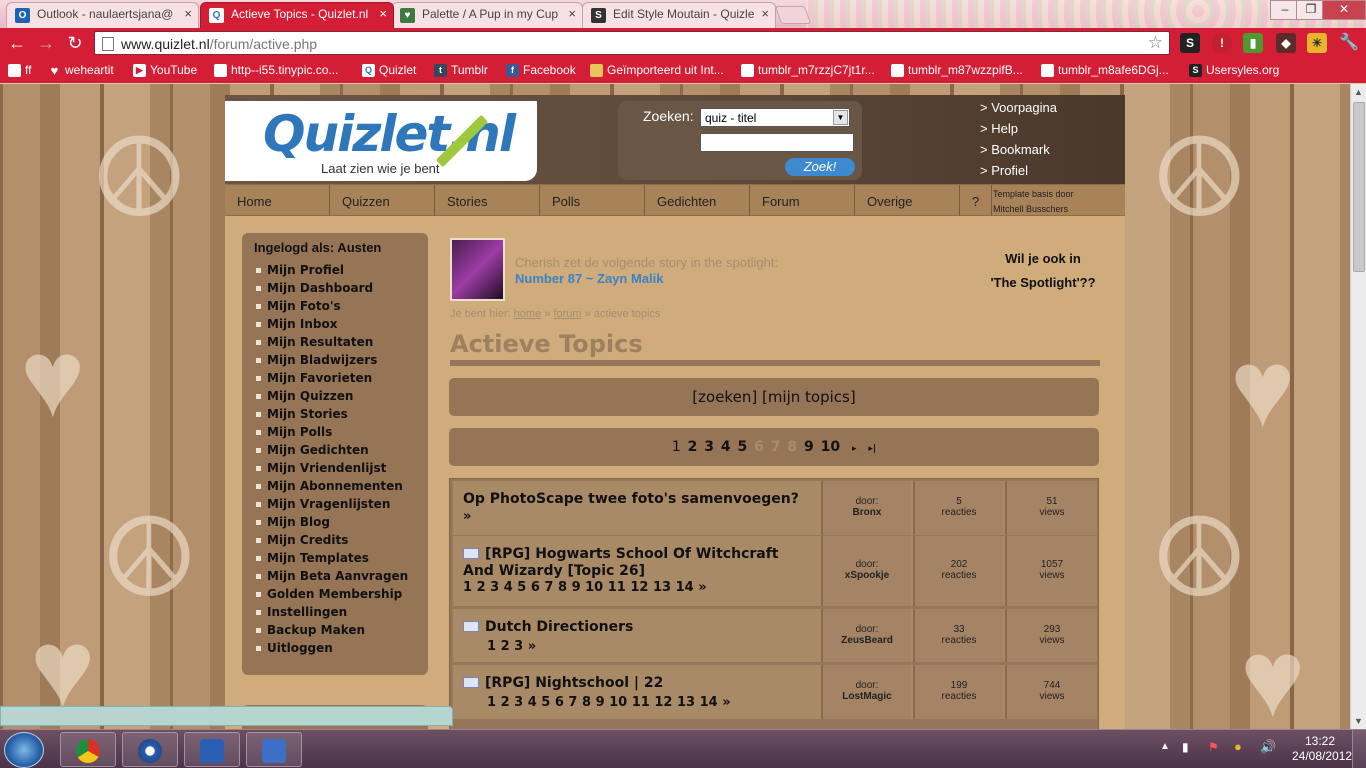  Describe the element at coordinates (75, 43) in the screenshot. I see `reload-icon: ↻` at that location.